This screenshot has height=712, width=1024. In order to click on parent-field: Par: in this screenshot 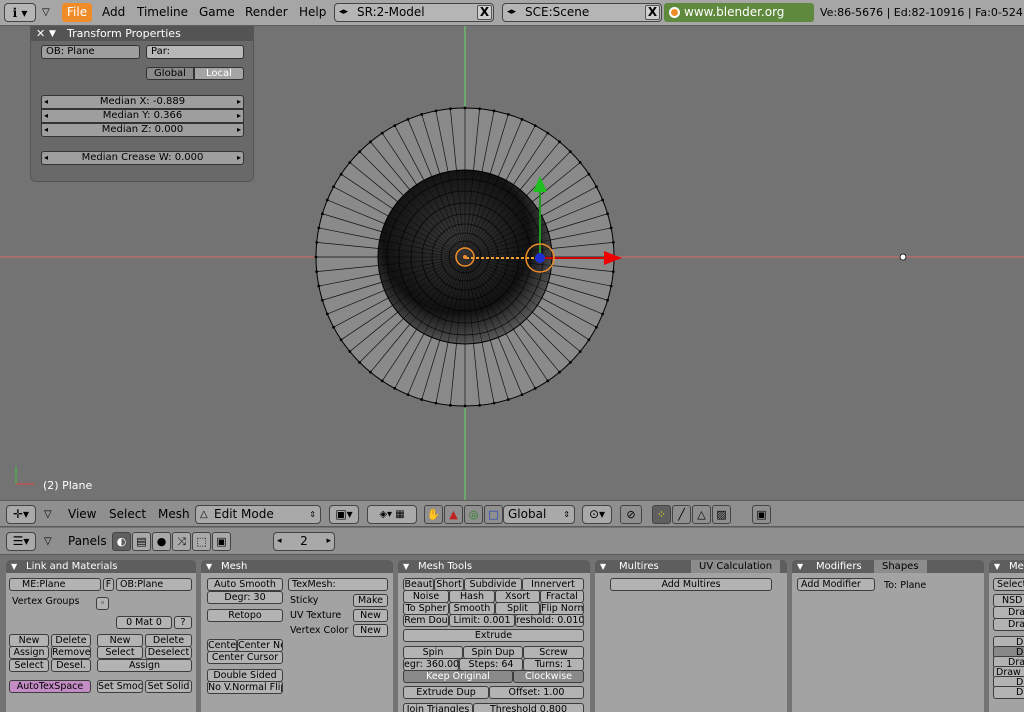, I will do `click(195, 52)`.